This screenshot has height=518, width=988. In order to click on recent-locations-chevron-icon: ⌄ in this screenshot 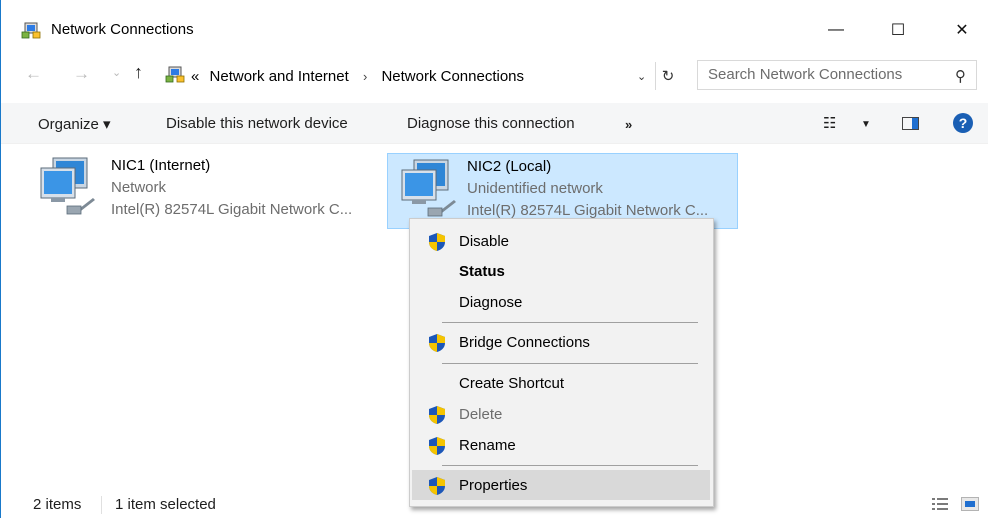, I will do `click(116, 72)`.